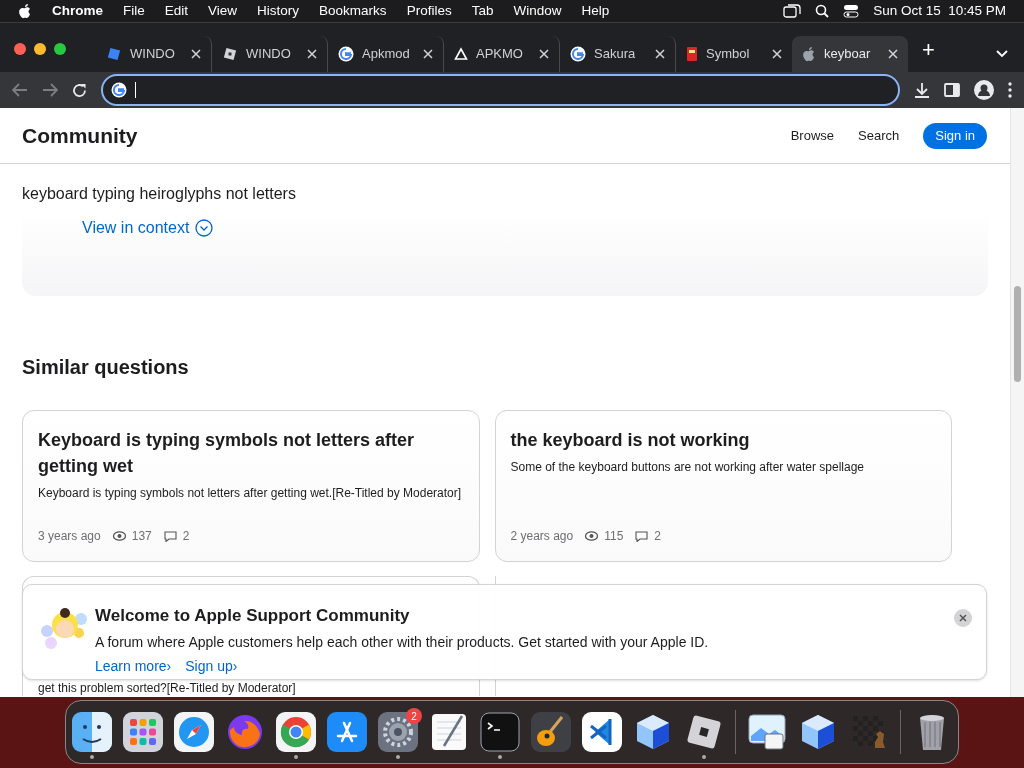  What do you see at coordinates (482, 11) in the screenshot?
I see `menu-item: Tab` at bounding box center [482, 11].